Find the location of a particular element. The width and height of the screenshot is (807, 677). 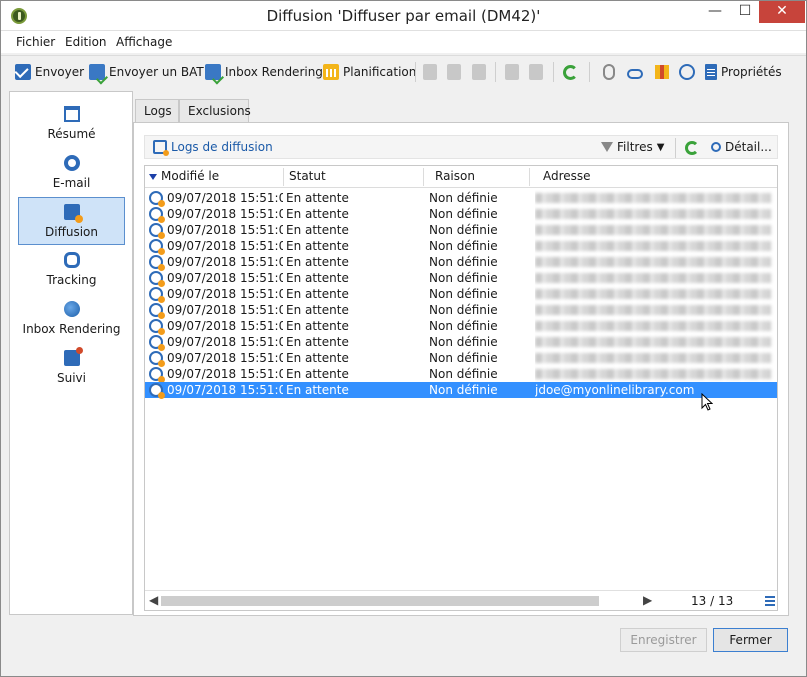

nav-item-inbox-rendering: Inbox Rendering is located at coordinates (71, 319).